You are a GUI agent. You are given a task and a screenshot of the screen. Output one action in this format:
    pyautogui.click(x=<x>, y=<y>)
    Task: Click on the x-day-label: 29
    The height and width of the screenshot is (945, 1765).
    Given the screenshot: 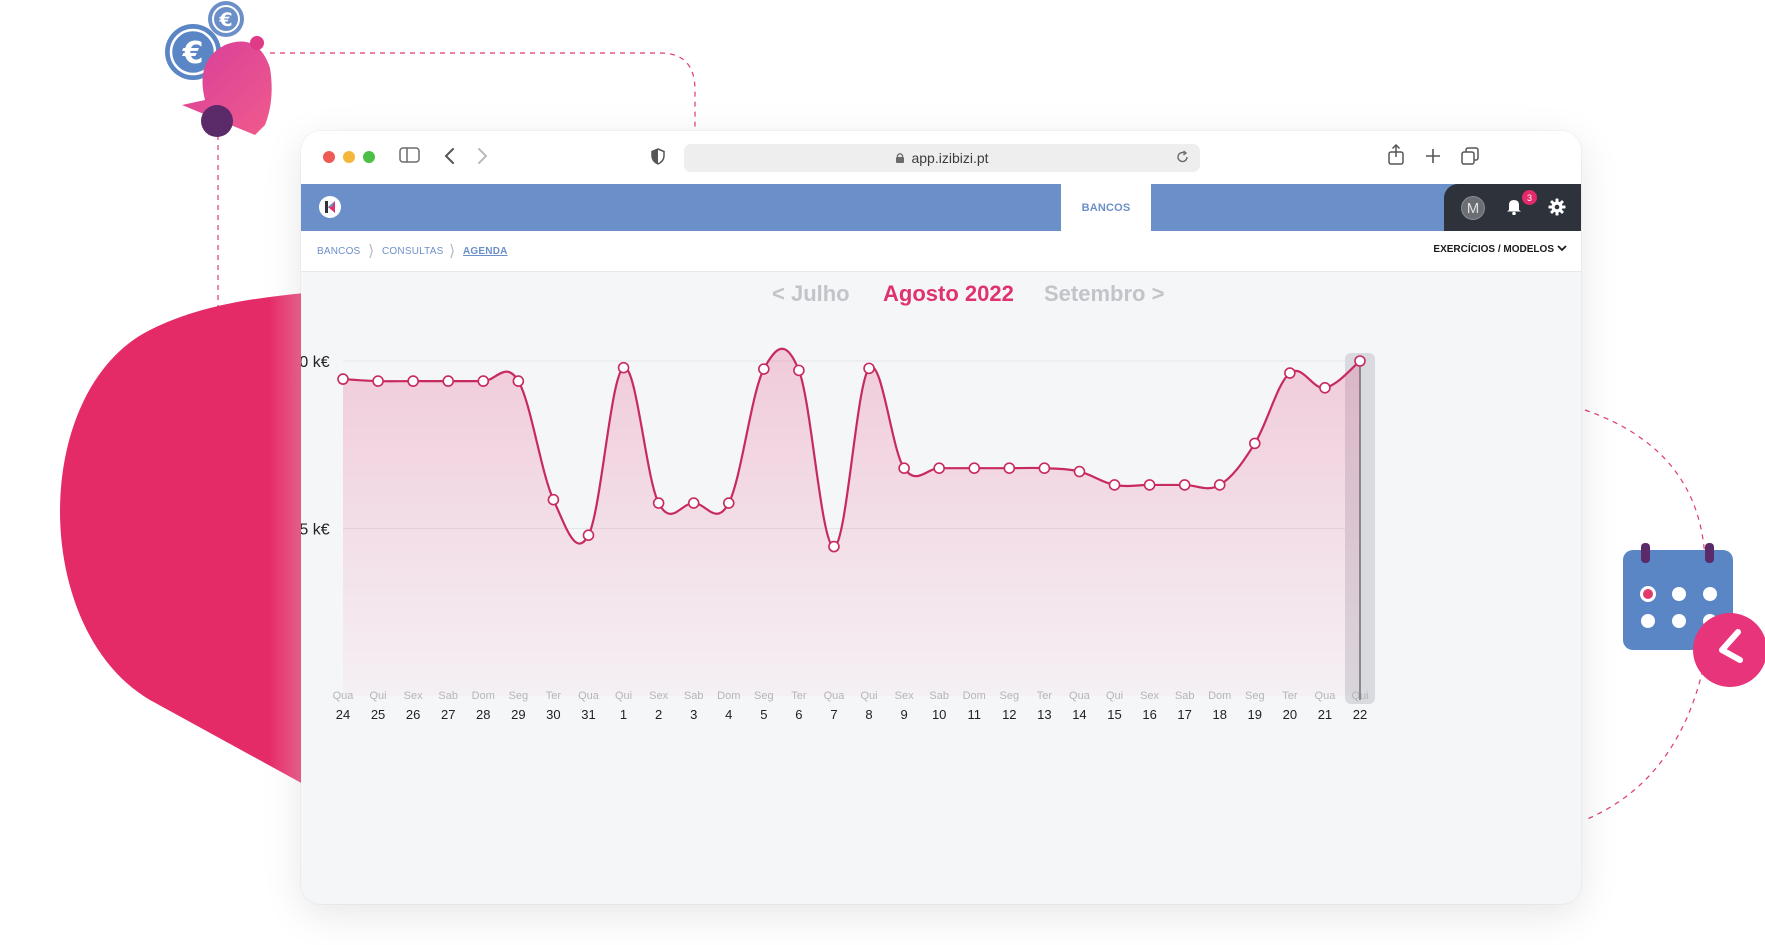 What is the action you would take?
    pyautogui.click(x=518, y=714)
    